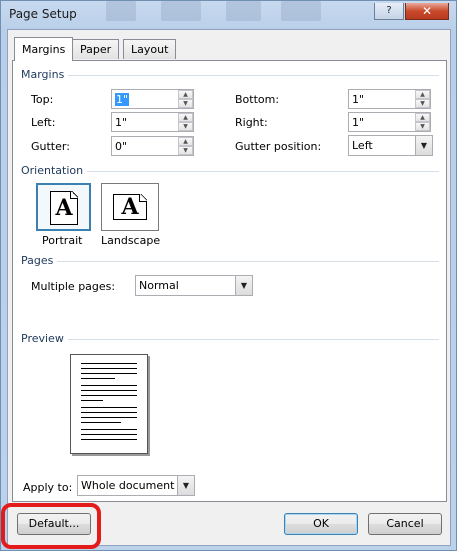 The width and height of the screenshot is (457, 551). Describe the element at coordinates (39, 260) in the screenshot. I see `pages-section-label: Pages` at that location.